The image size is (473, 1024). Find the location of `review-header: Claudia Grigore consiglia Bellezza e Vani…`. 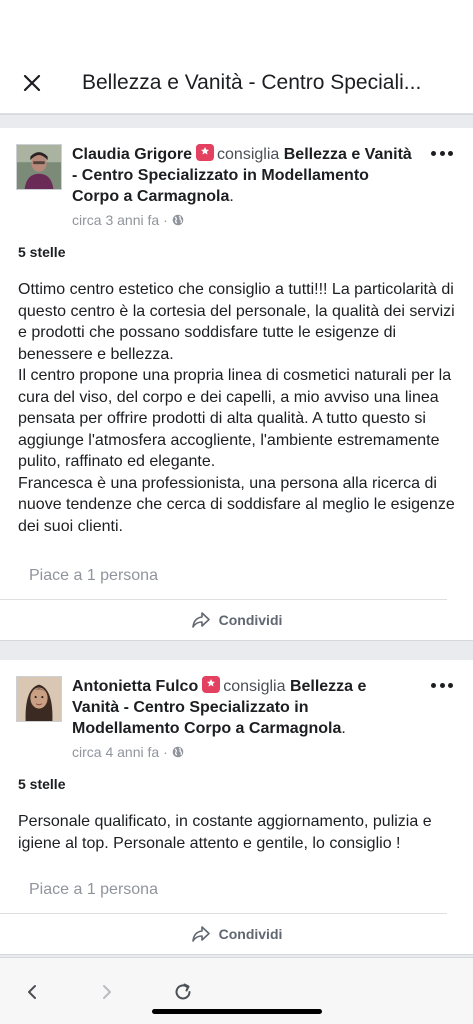

review-header: Claudia Grigore consiglia Bellezza e Vani… is located at coordinates (236, 178).